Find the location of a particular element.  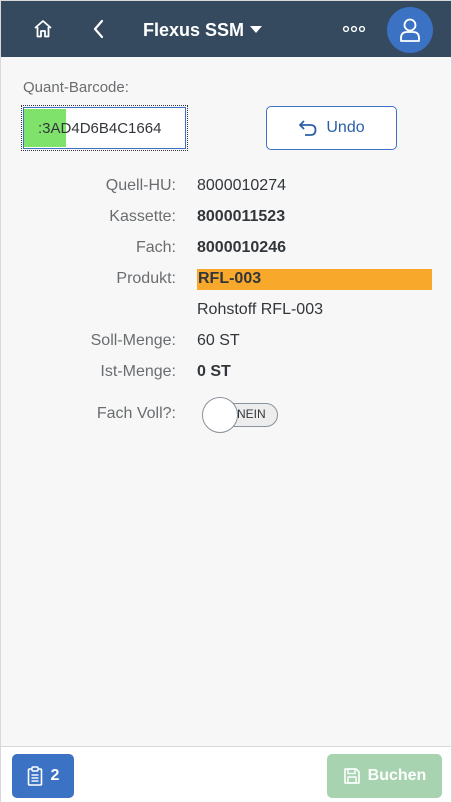

fach-label: Fach: is located at coordinates (155, 247).